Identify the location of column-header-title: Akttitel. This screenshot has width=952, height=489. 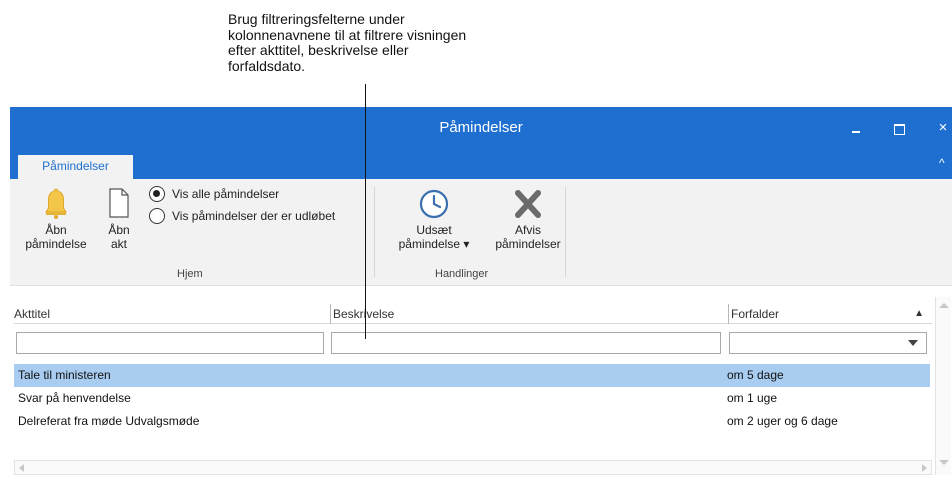
(170, 314).